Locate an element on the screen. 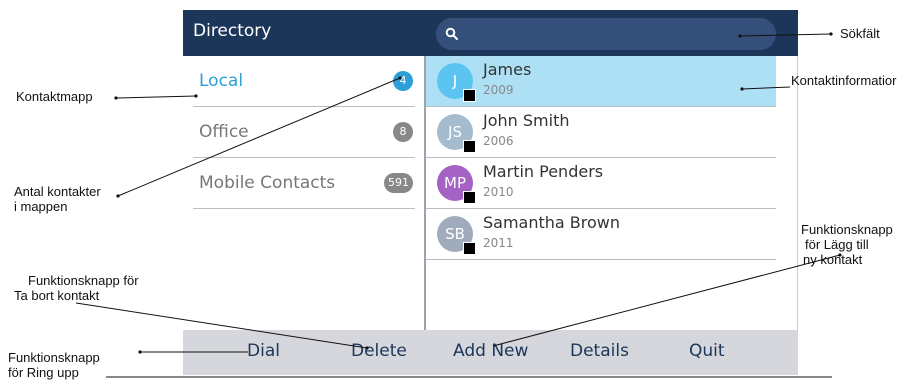 This screenshot has height=382, width=919. softkey-bar: Dial Delete Add New Details Quit is located at coordinates (490, 352).